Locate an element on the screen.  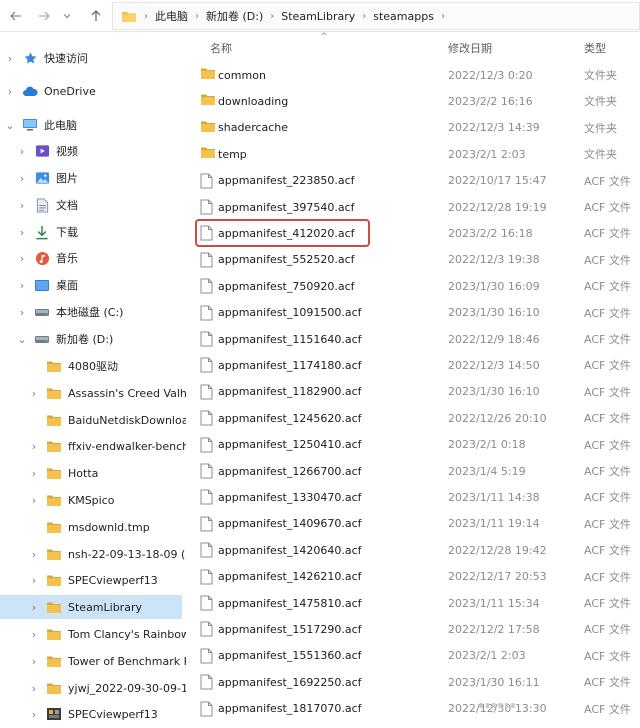
sidebar-item-此电脑: ⌄ 此电脑 is located at coordinates (93, 125).